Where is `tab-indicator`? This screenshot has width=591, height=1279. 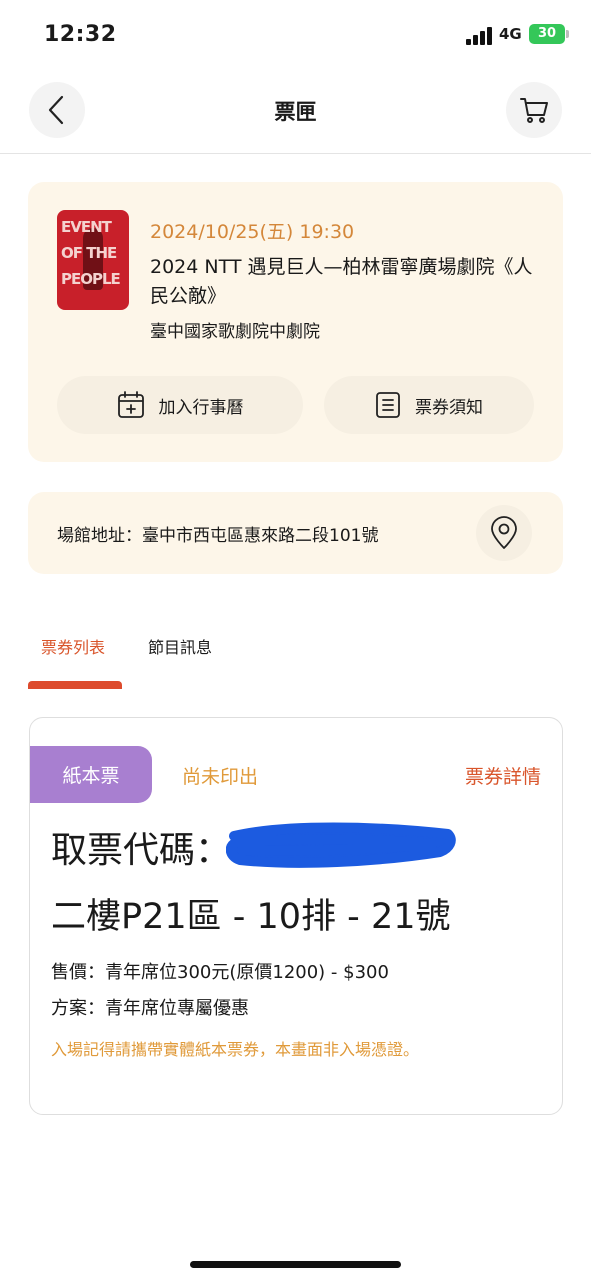 tab-indicator is located at coordinates (75, 685).